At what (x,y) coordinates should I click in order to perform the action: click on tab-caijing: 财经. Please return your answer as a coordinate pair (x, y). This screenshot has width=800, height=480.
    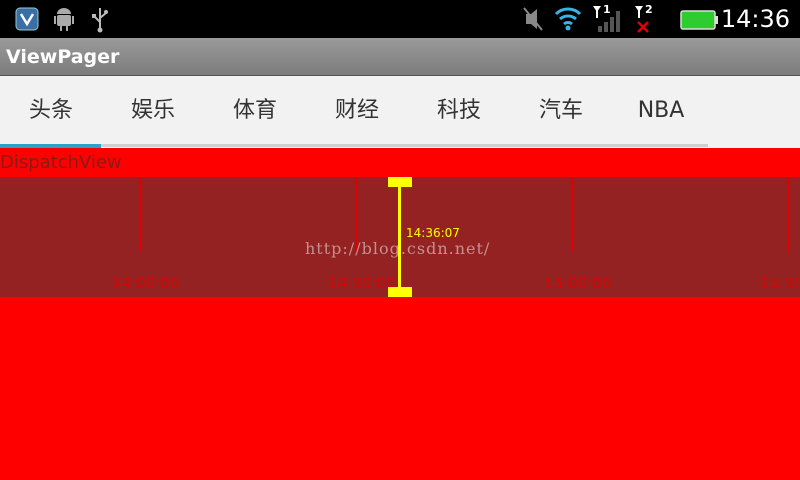
    Looking at the image, I should click on (357, 112).